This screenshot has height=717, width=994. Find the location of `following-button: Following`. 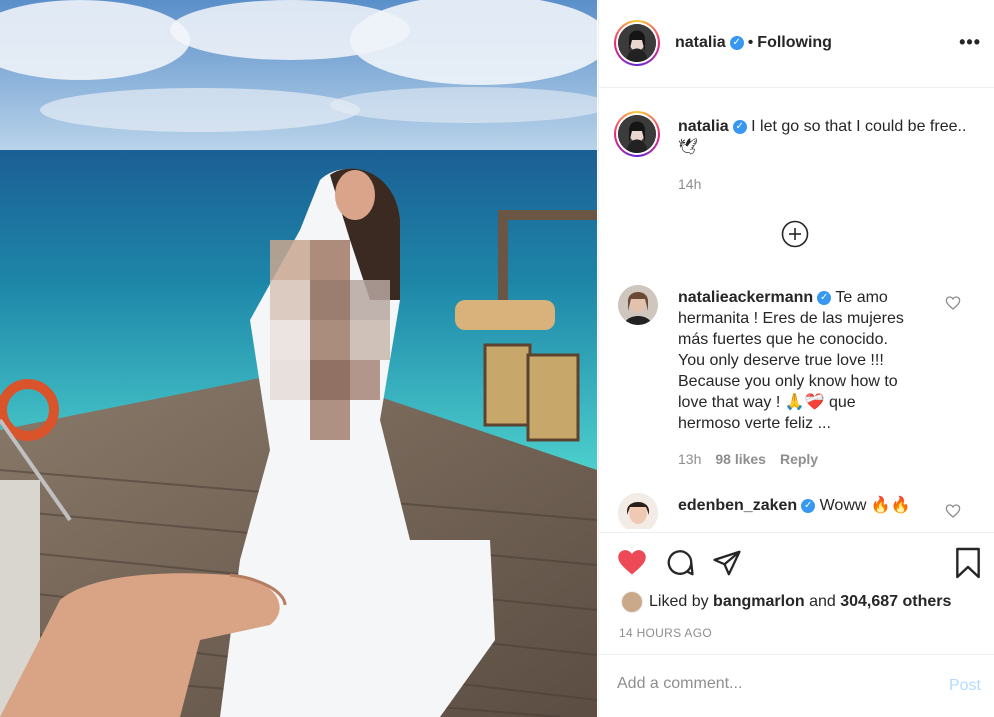

following-button: Following is located at coordinates (794, 42).